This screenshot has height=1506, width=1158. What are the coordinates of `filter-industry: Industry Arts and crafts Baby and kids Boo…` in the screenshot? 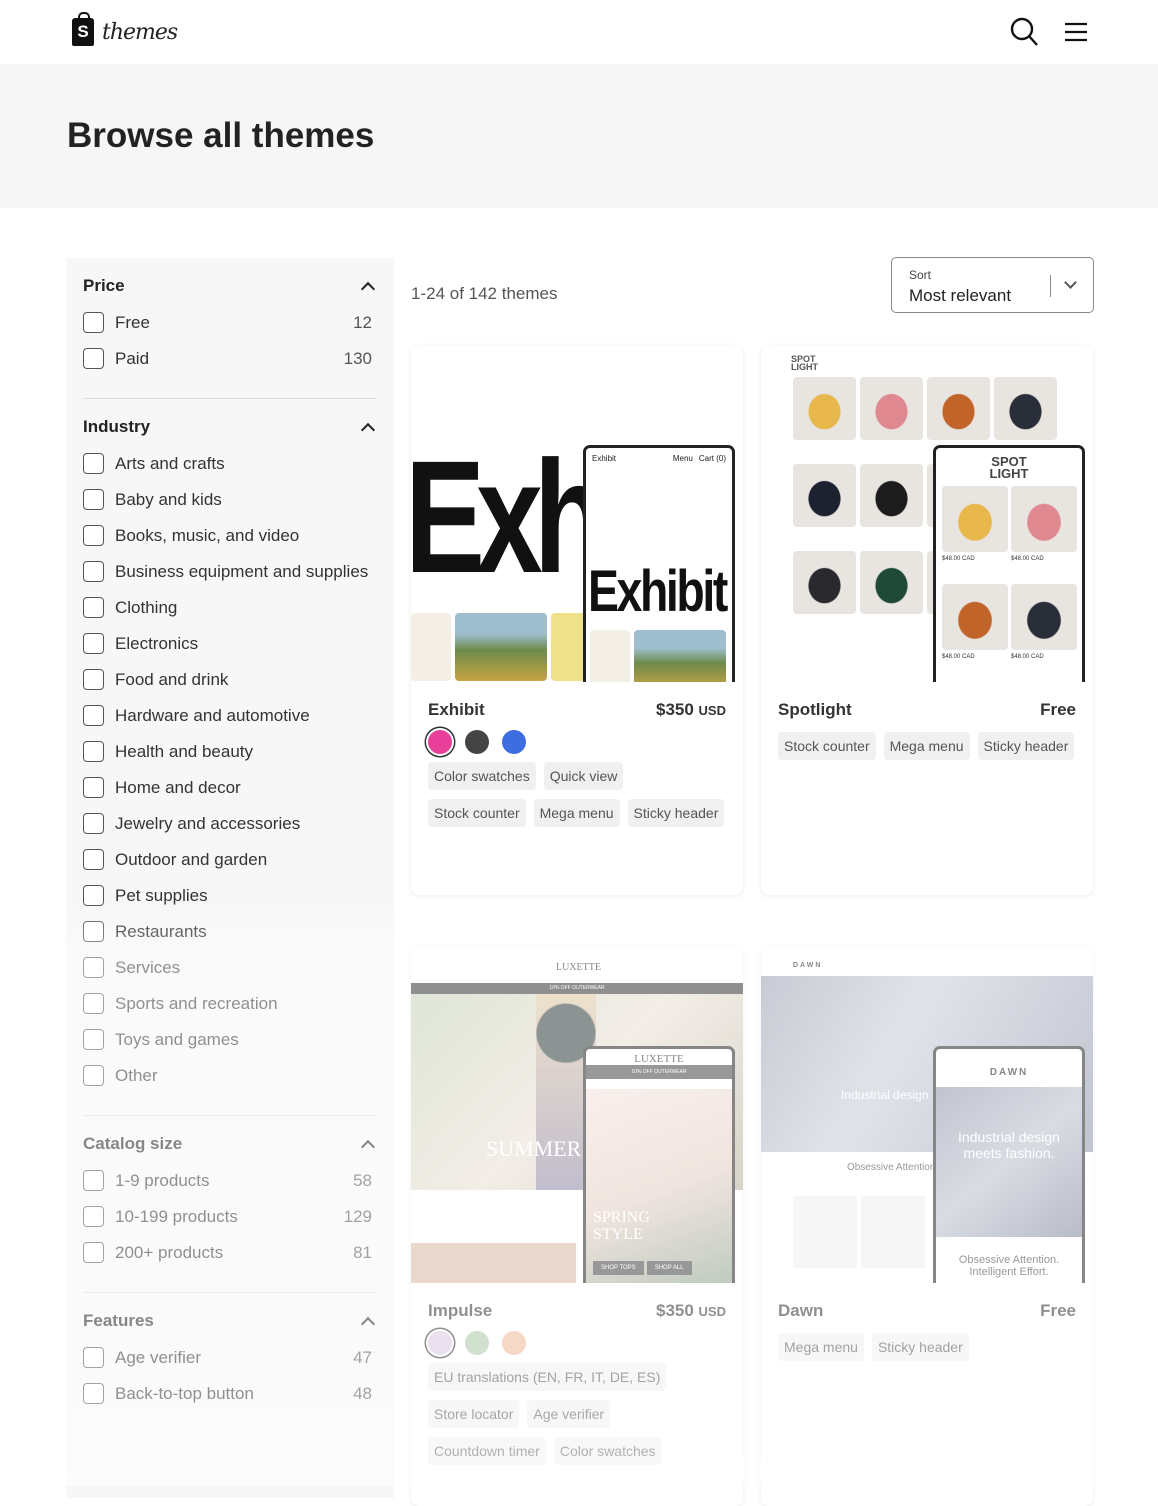 It's located at (230, 757).